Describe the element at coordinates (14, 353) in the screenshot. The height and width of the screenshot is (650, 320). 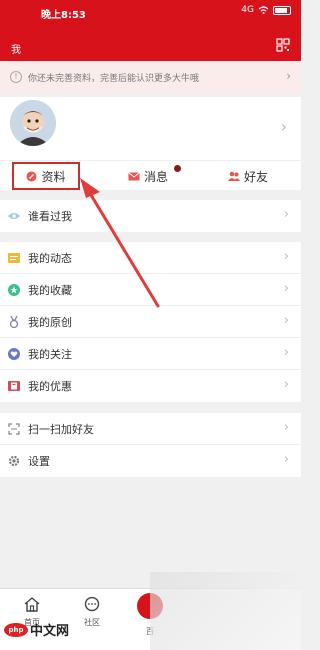
I see `heart-icon` at that location.